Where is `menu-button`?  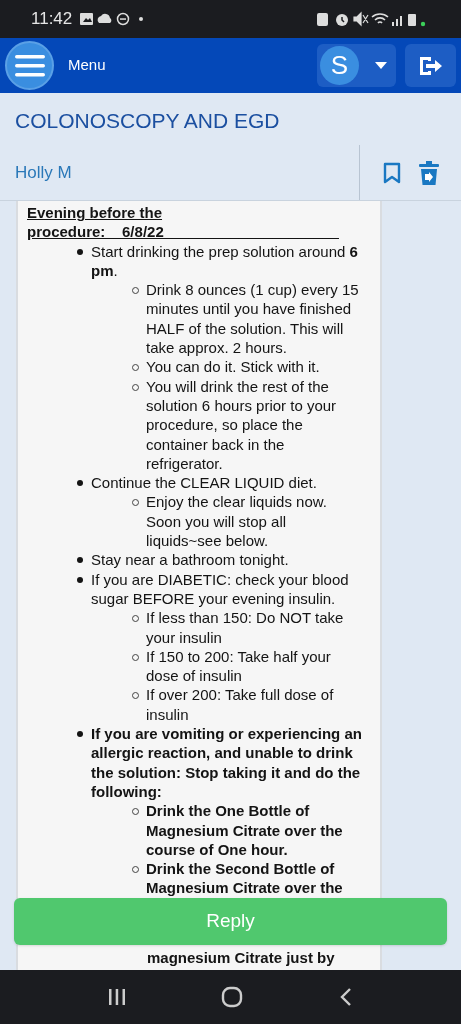 menu-button is located at coordinates (29, 65).